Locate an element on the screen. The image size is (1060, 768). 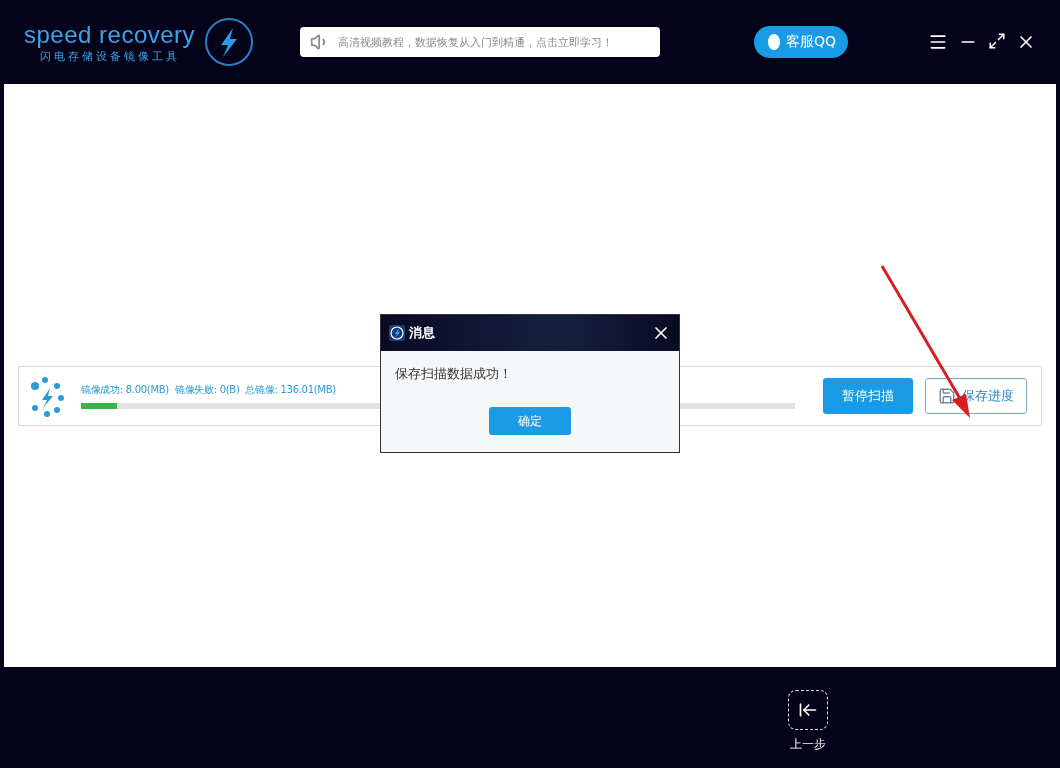
support-qq-button: 客服QQ is located at coordinates (800, 42).